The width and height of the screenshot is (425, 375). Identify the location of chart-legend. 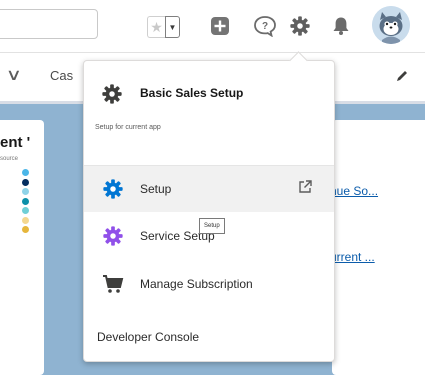
(20, 201).